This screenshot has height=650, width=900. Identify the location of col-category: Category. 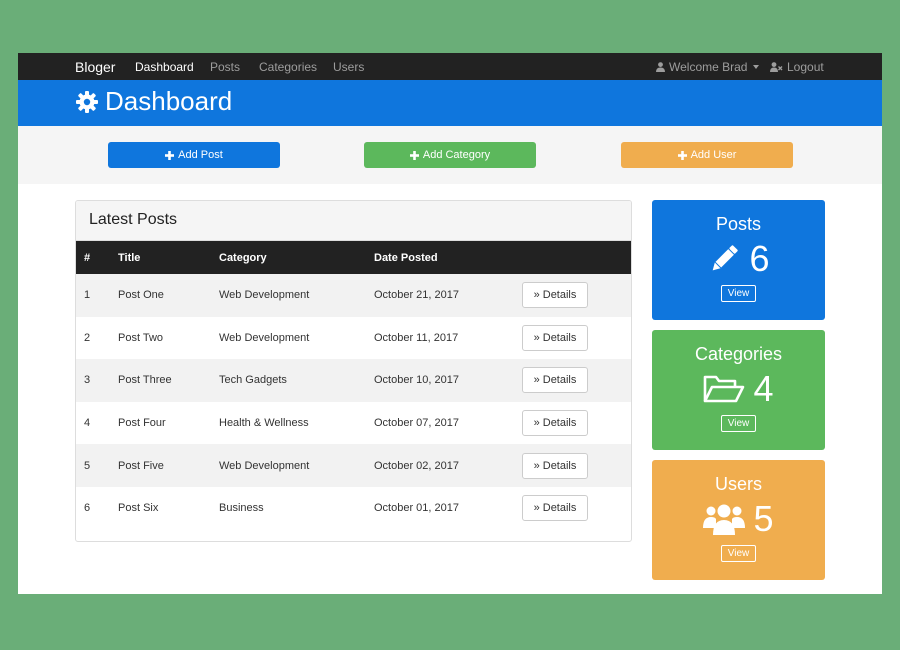
(243, 257).